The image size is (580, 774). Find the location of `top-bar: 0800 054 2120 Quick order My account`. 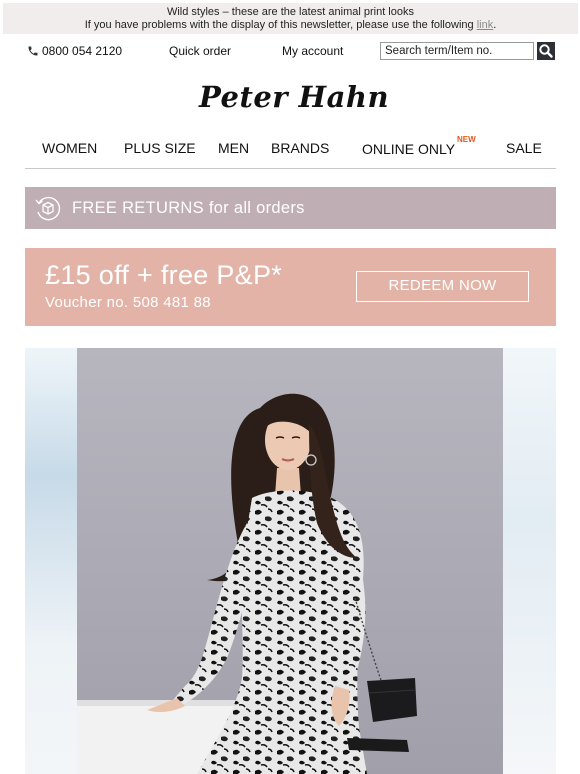

top-bar: 0800 054 2120 Quick order My account is located at coordinates (290, 51).